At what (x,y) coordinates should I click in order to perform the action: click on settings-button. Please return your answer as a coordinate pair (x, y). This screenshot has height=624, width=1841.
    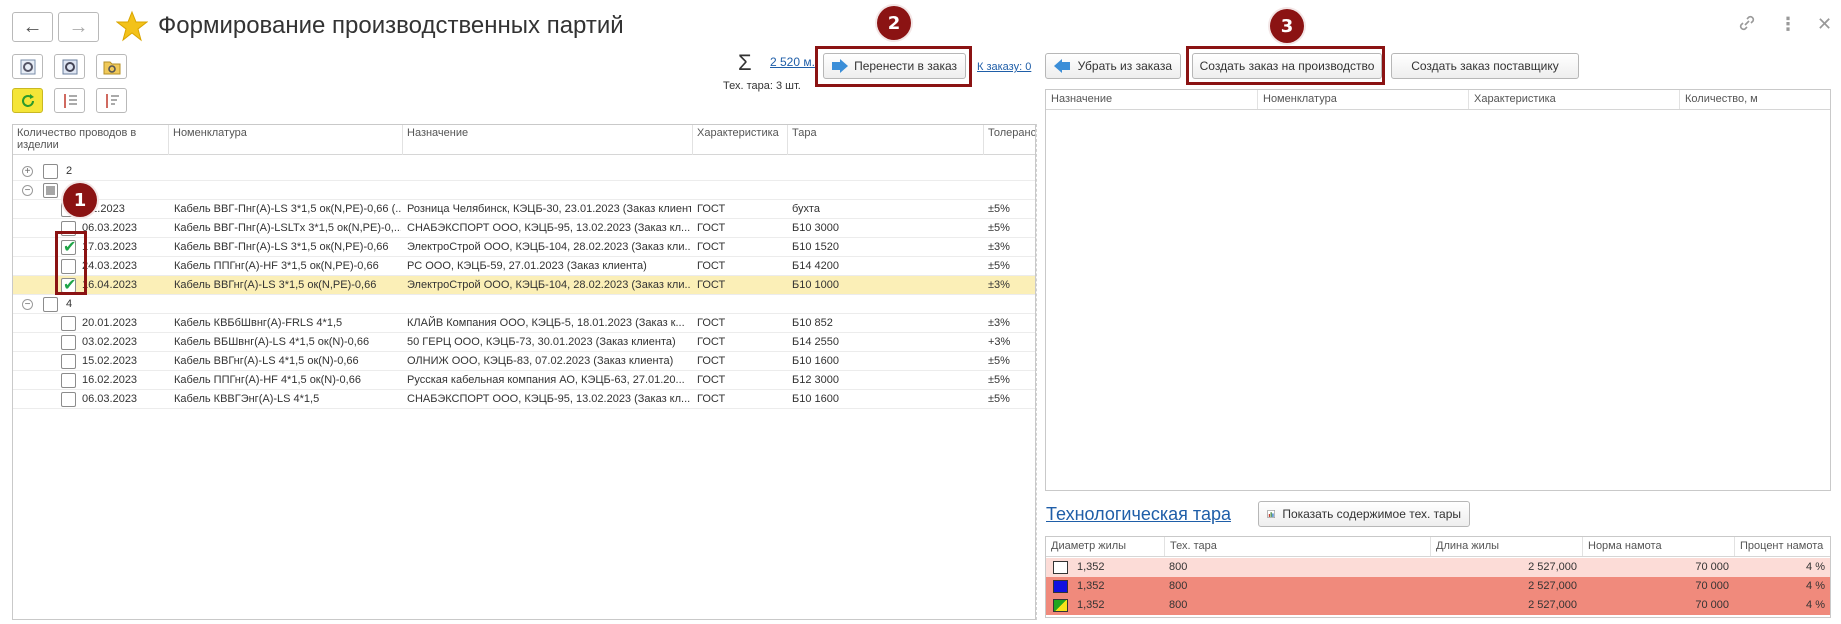
    Looking at the image, I should click on (27, 66).